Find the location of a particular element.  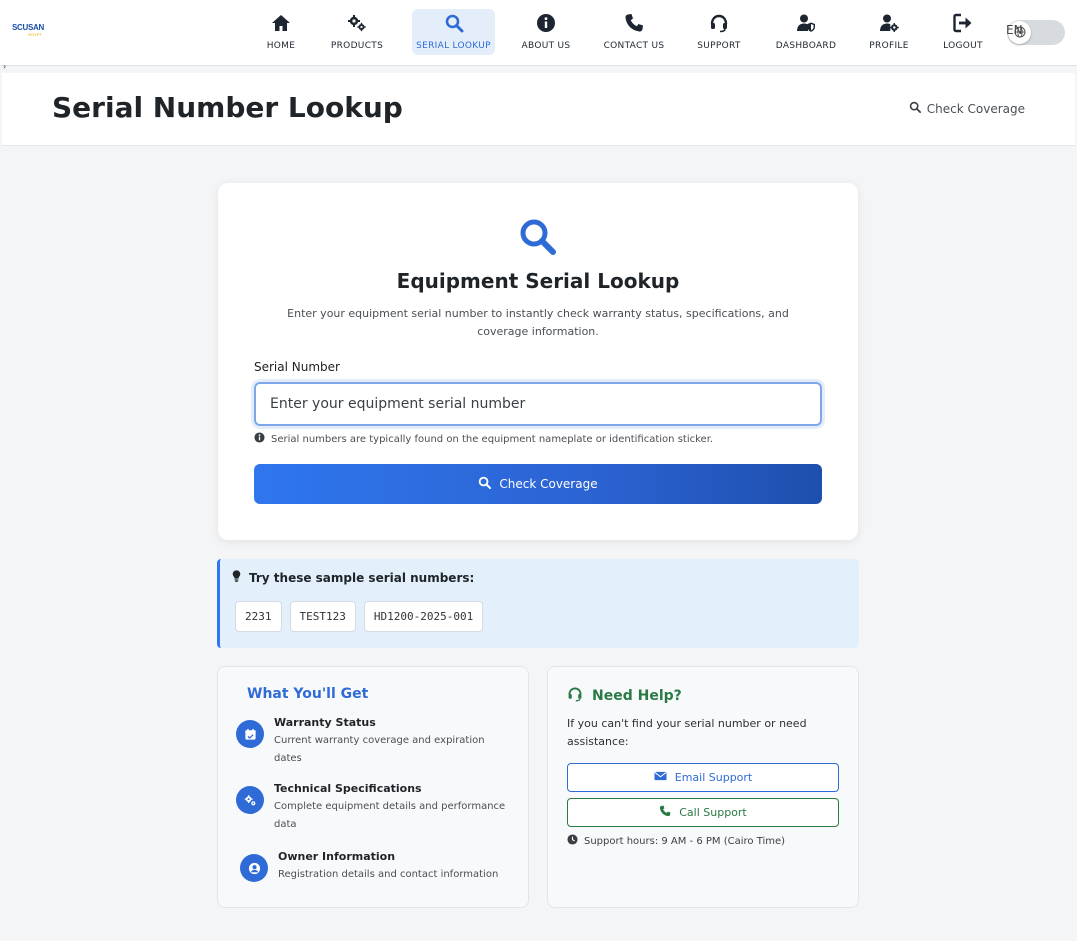

nav-products: PRODUCTS is located at coordinates (357, 32).